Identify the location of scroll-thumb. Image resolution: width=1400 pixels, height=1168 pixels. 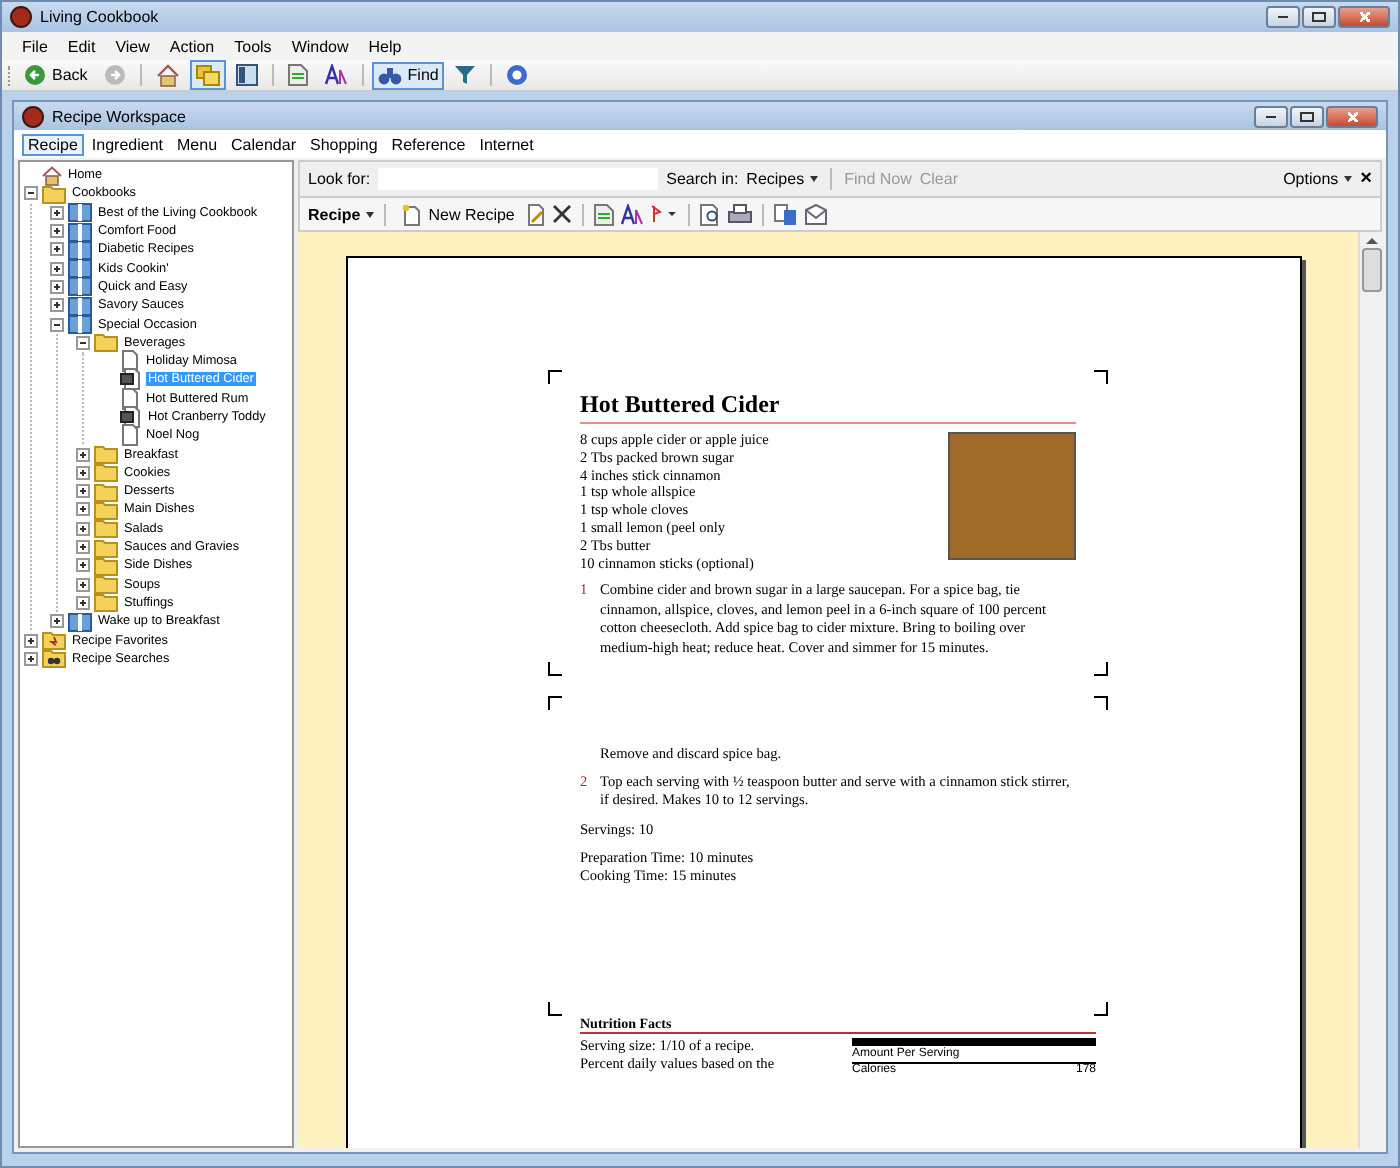
(1371, 270).